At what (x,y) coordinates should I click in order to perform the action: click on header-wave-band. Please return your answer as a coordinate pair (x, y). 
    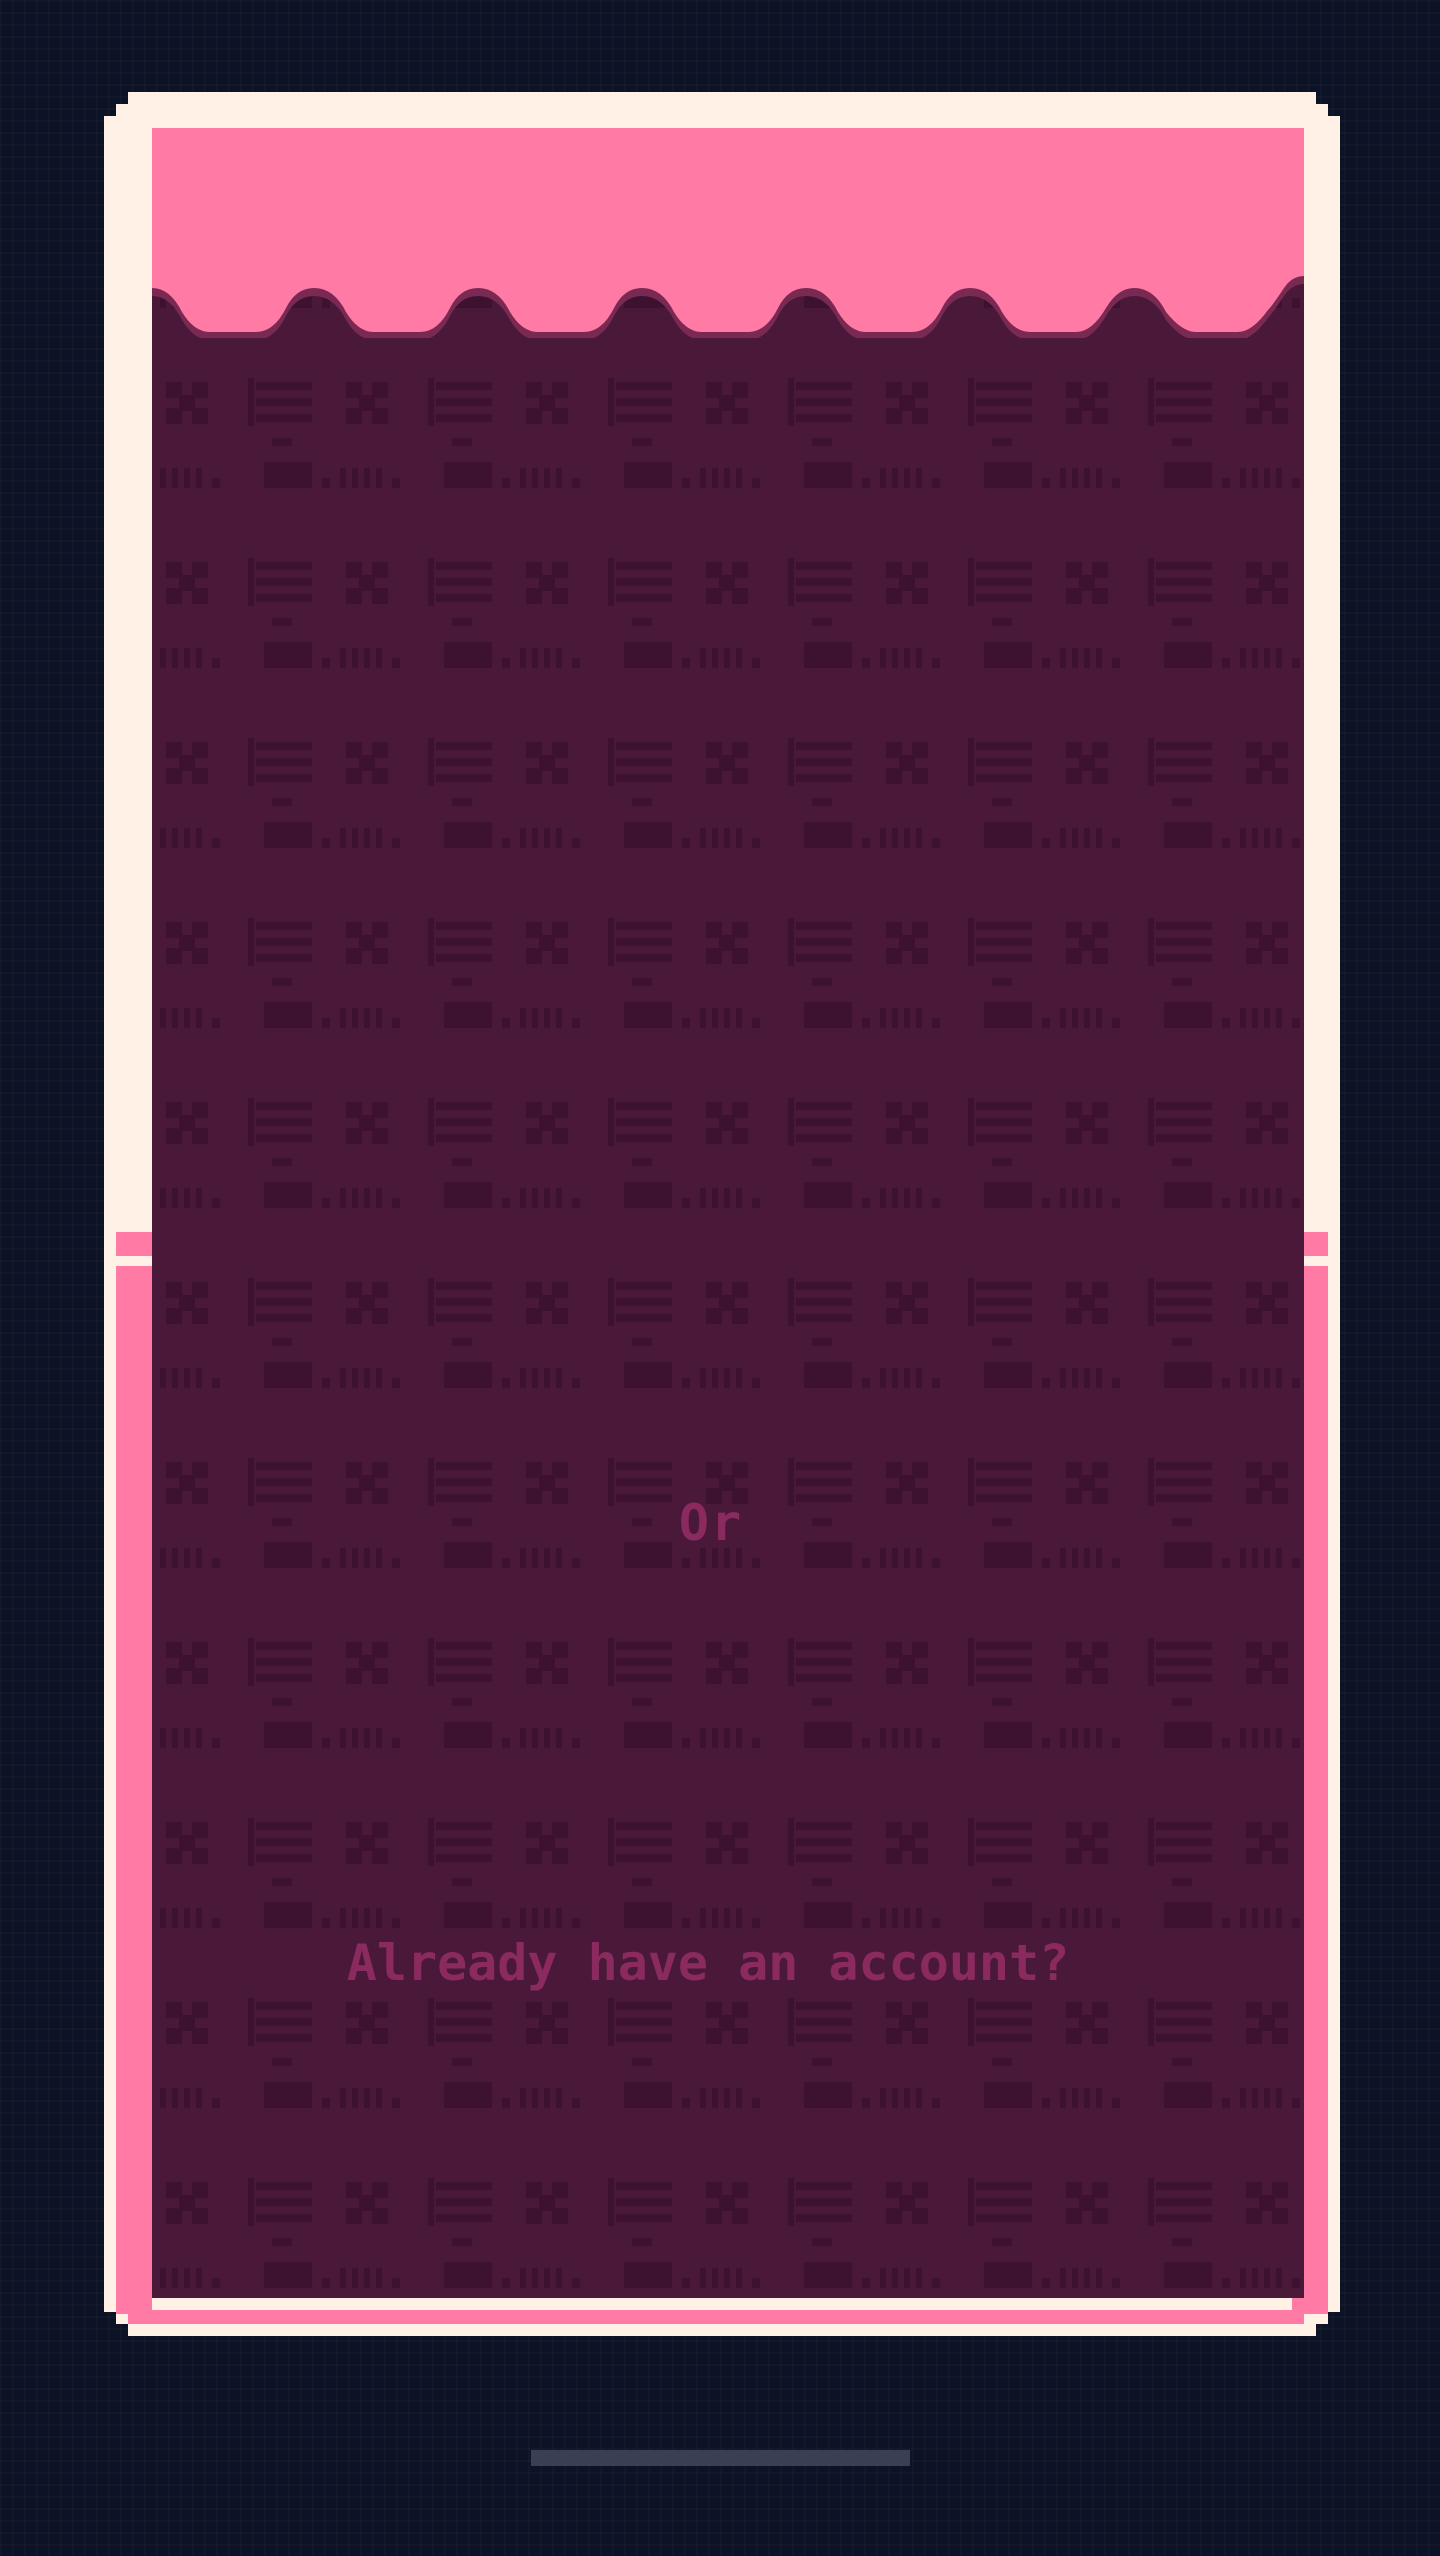
    Looking at the image, I should click on (728, 233).